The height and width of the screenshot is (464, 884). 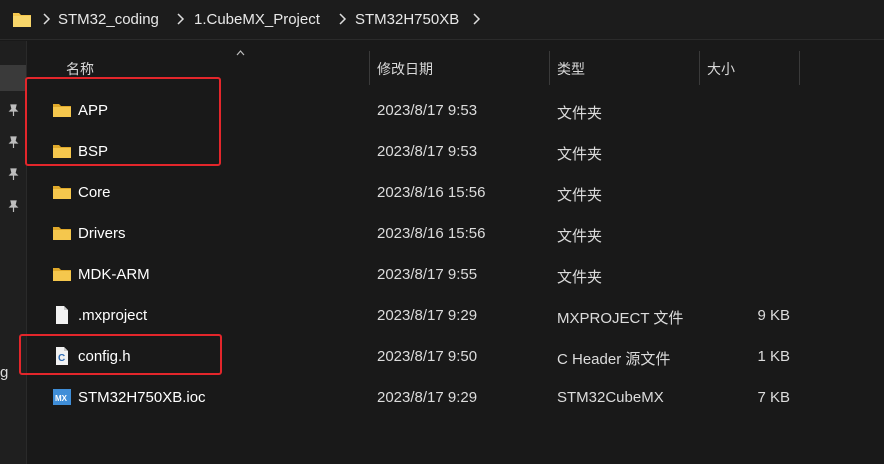 What do you see at coordinates (427, 274) in the screenshot?
I see `file-modified: 2023/8/17 9:55` at bounding box center [427, 274].